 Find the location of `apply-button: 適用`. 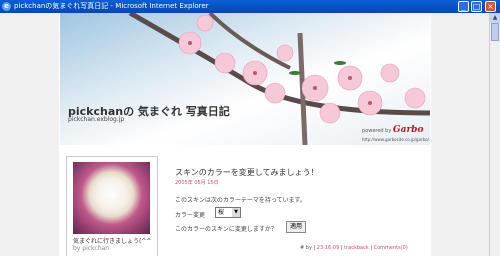

apply-button: 適用 is located at coordinates (296, 227).